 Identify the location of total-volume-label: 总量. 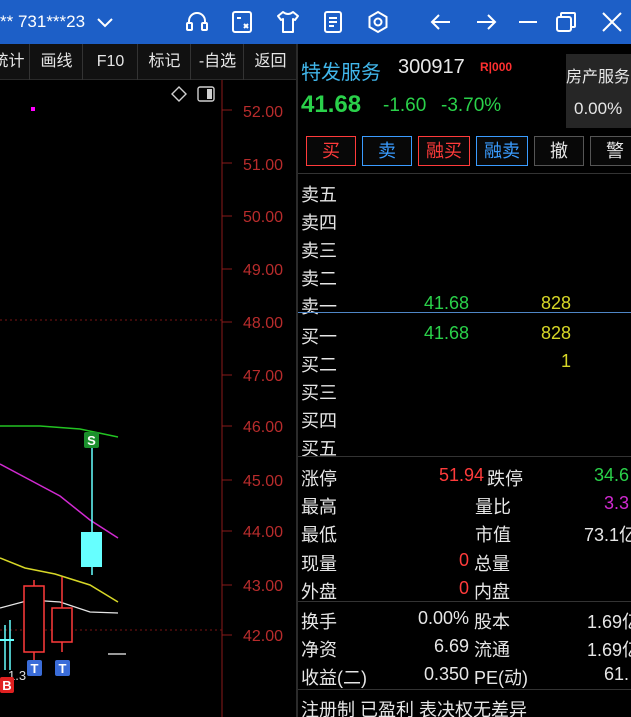
(492, 564).